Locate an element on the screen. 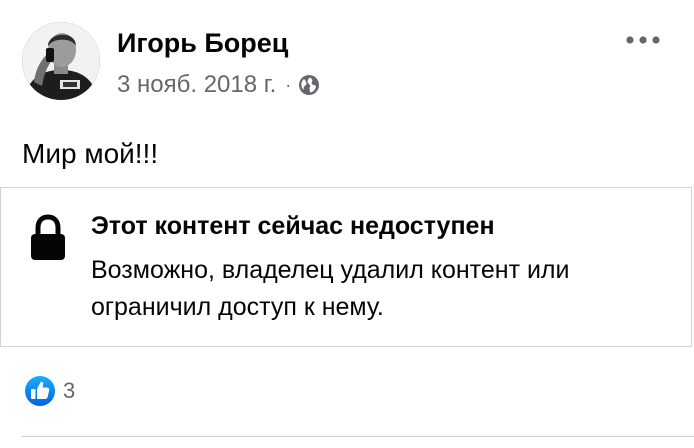 The image size is (694, 448). unavailable-title: Этот контент сейчас недоступен is located at coordinates (293, 226).